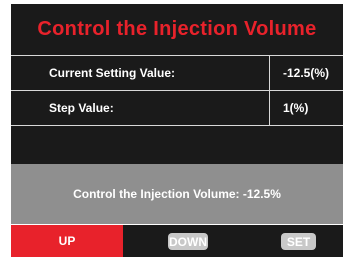 The height and width of the screenshot is (257, 343). Describe the element at coordinates (306, 73) in the screenshot. I see `current-setting-value: -12.5(%)` at that location.